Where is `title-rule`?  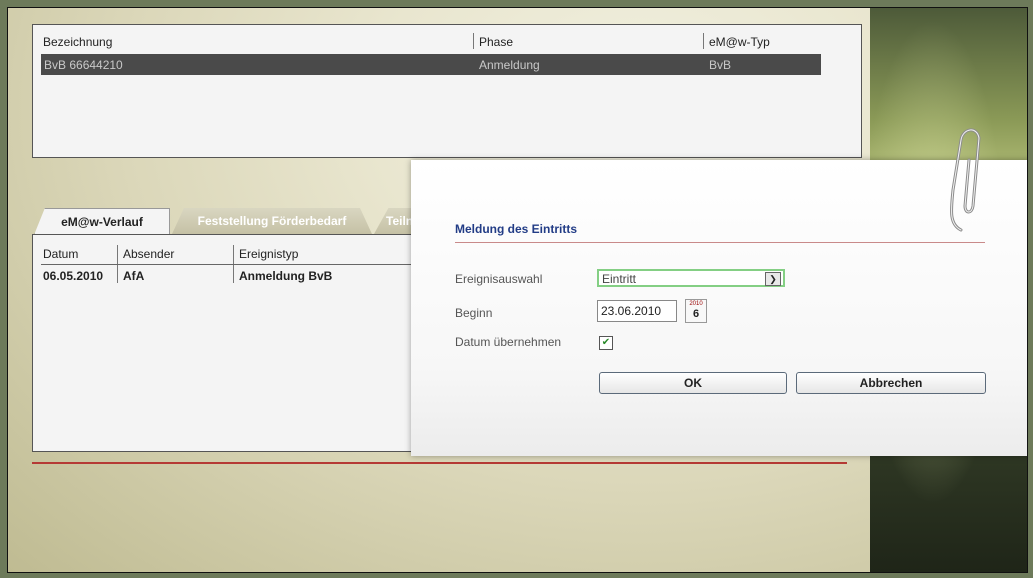 title-rule is located at coordinates (720, 242).